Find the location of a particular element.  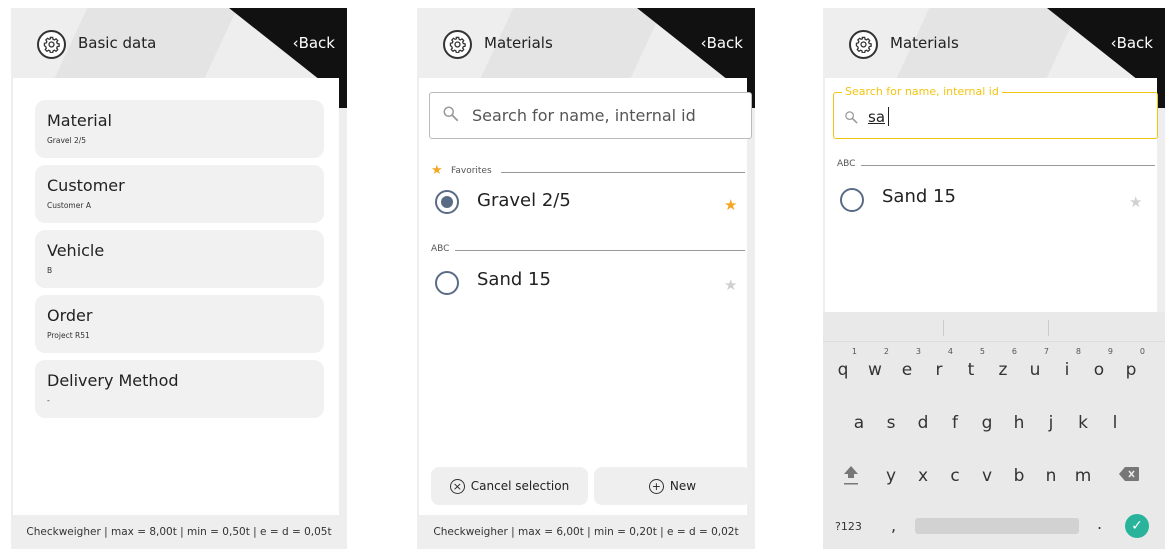

key-hint: 2 is located at coordinates (886, 351).